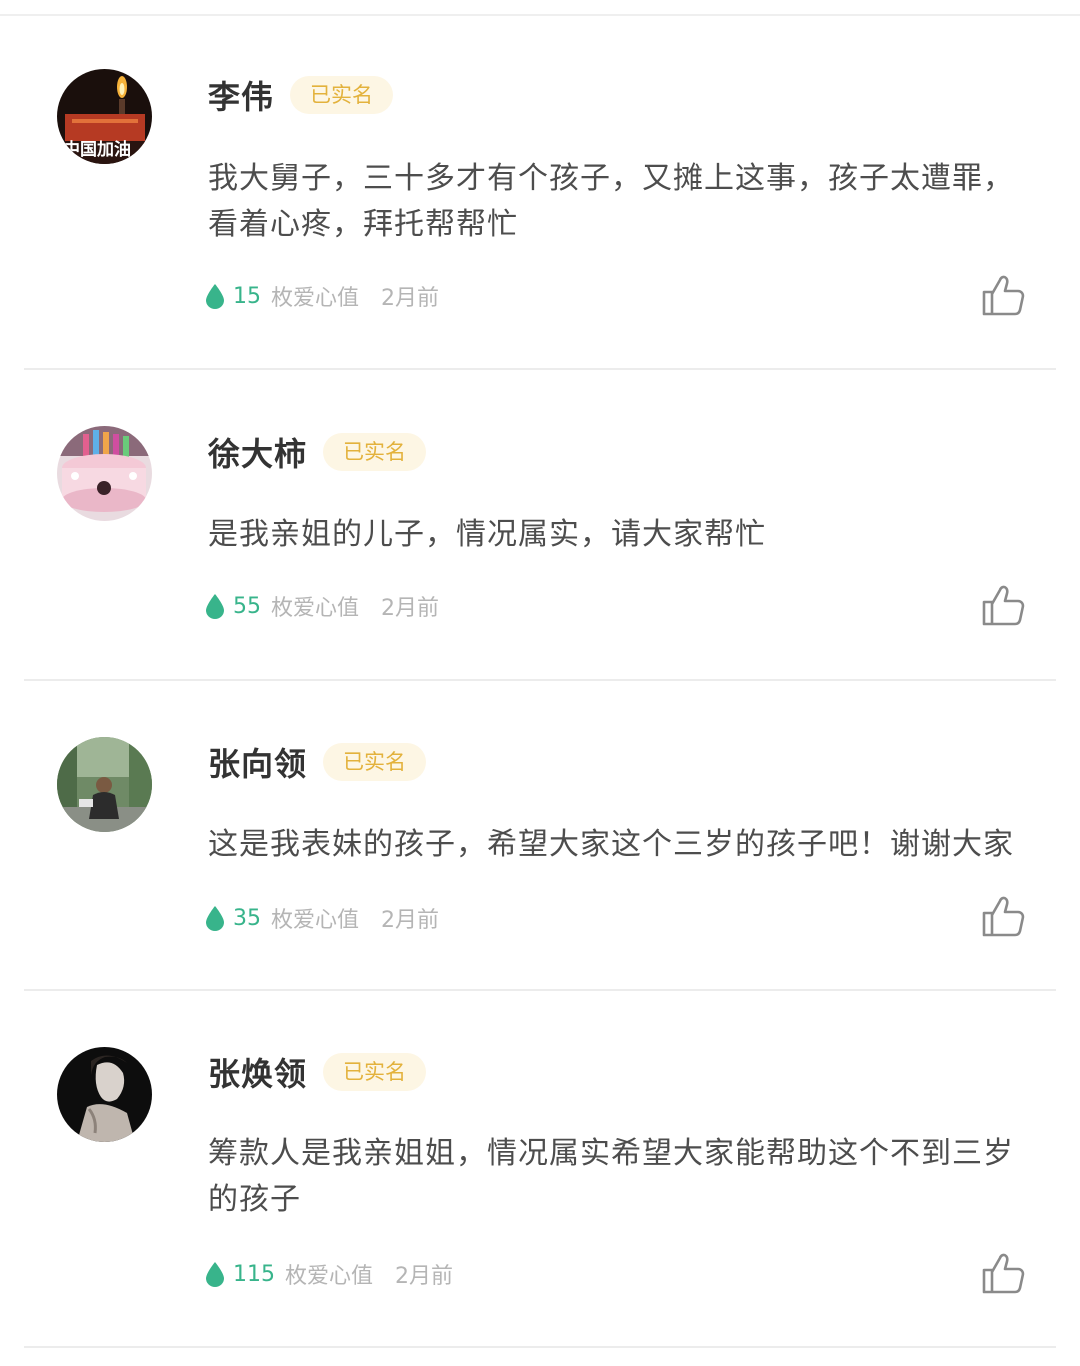 This screenshot has width=1080, height=1366. What do you see at coordinates (97, 149) in the screenshot?
I see `avatar-overlay-text: 中国加油` at bounding box center [97, 149].